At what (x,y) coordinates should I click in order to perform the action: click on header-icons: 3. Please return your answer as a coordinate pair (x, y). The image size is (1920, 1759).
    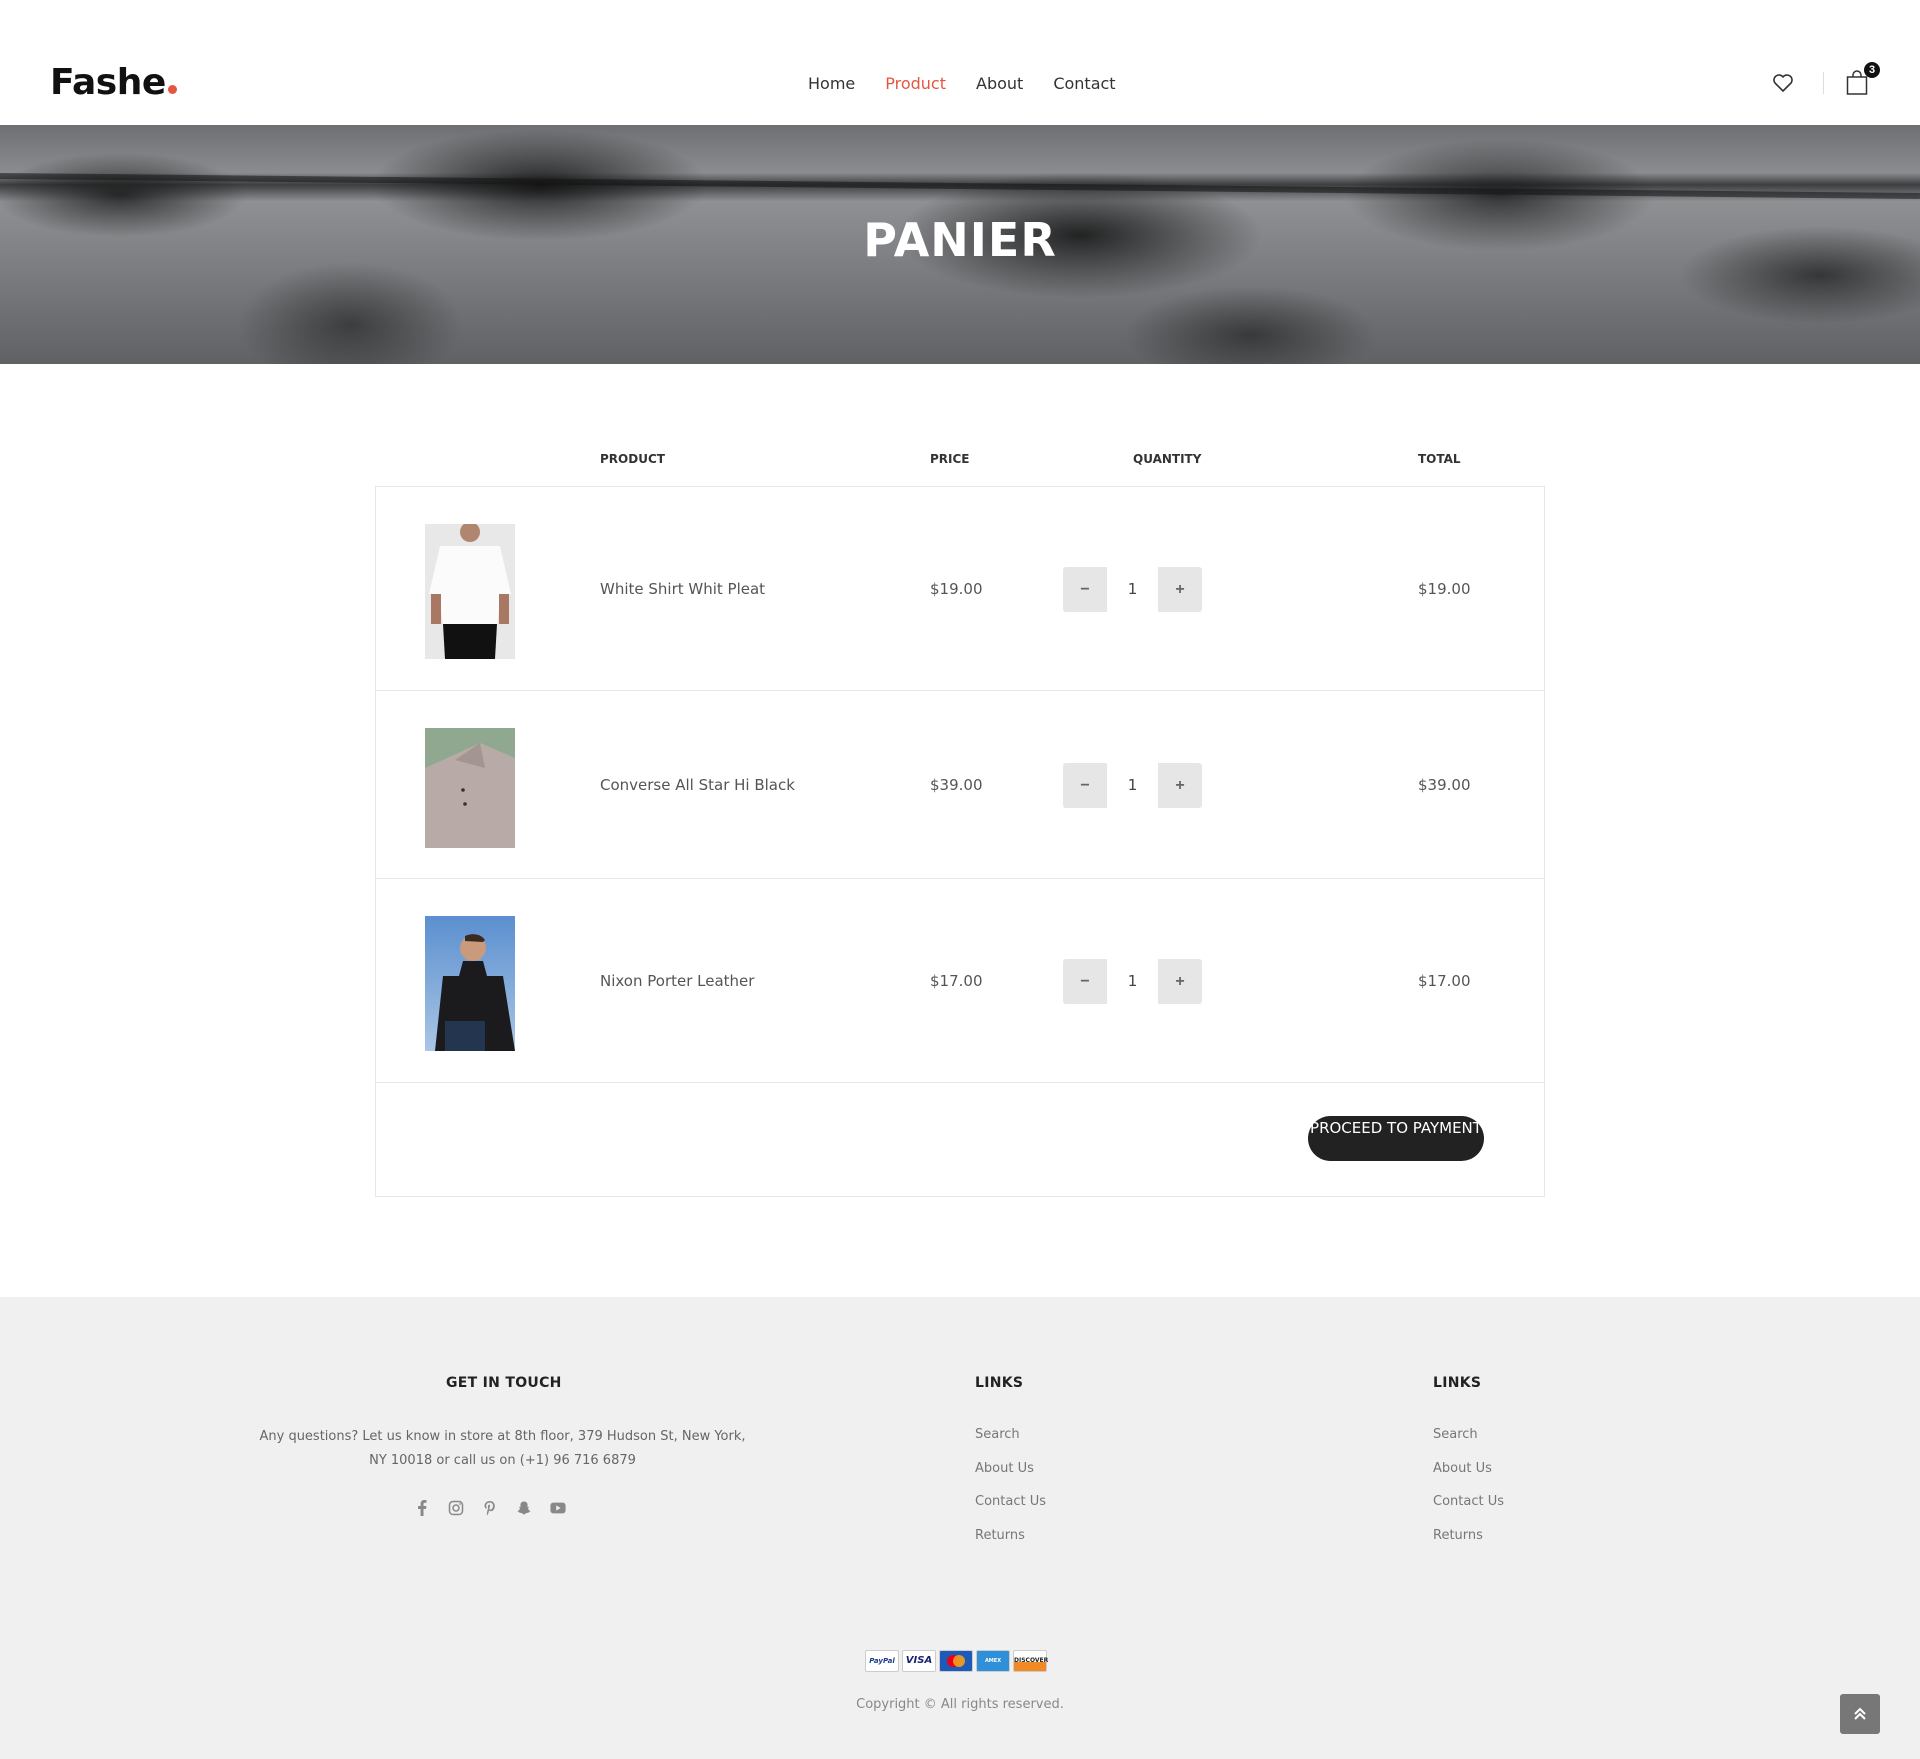
    Looking at the image, I should click on (1825, 79).